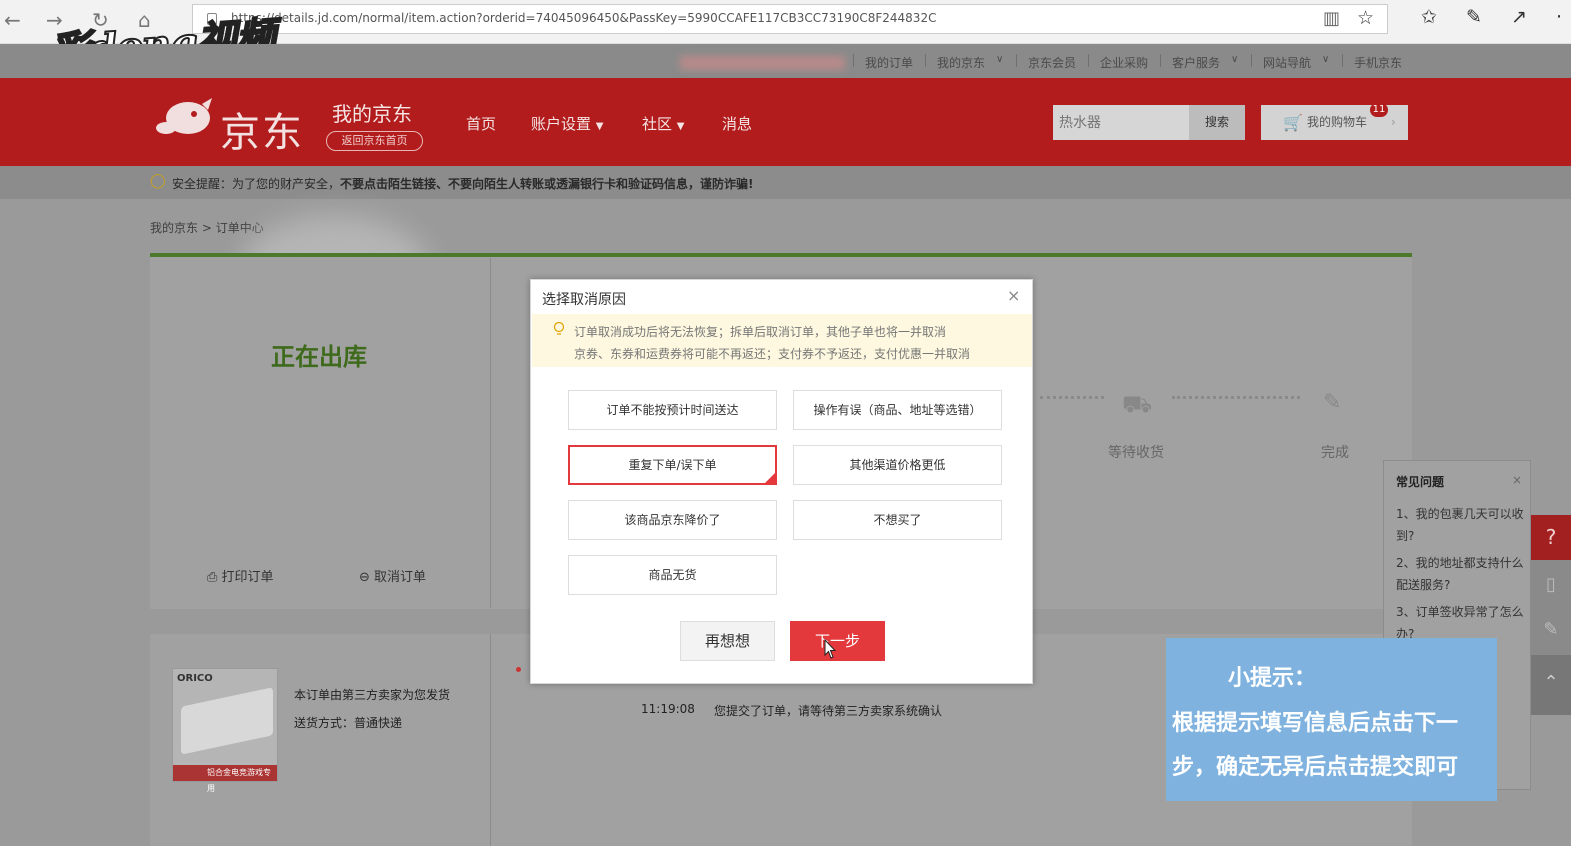  Describe the element at coordinates (240, 228) in the screenshot. I see `breadcrumb-order-center: 订单中心` at that location.